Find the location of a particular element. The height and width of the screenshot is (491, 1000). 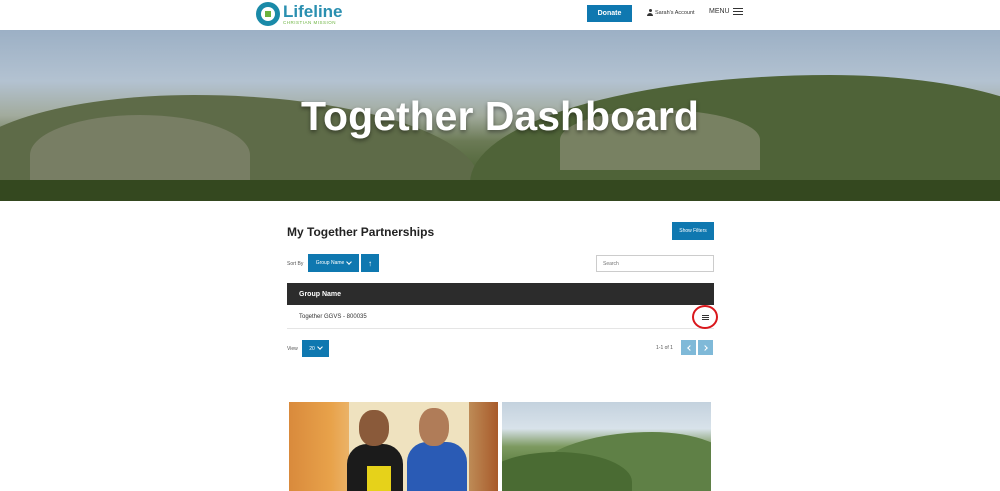

page-size-select: 20 is located at coordinates (315, 348).